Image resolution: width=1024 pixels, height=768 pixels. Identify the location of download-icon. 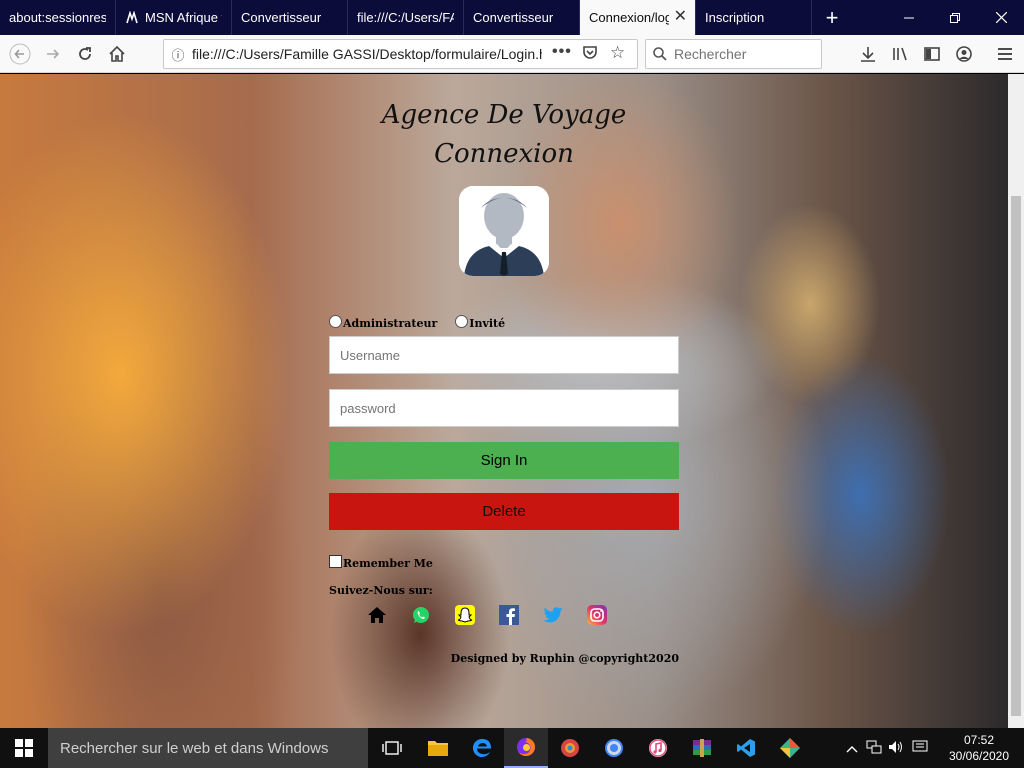
(868, 54).